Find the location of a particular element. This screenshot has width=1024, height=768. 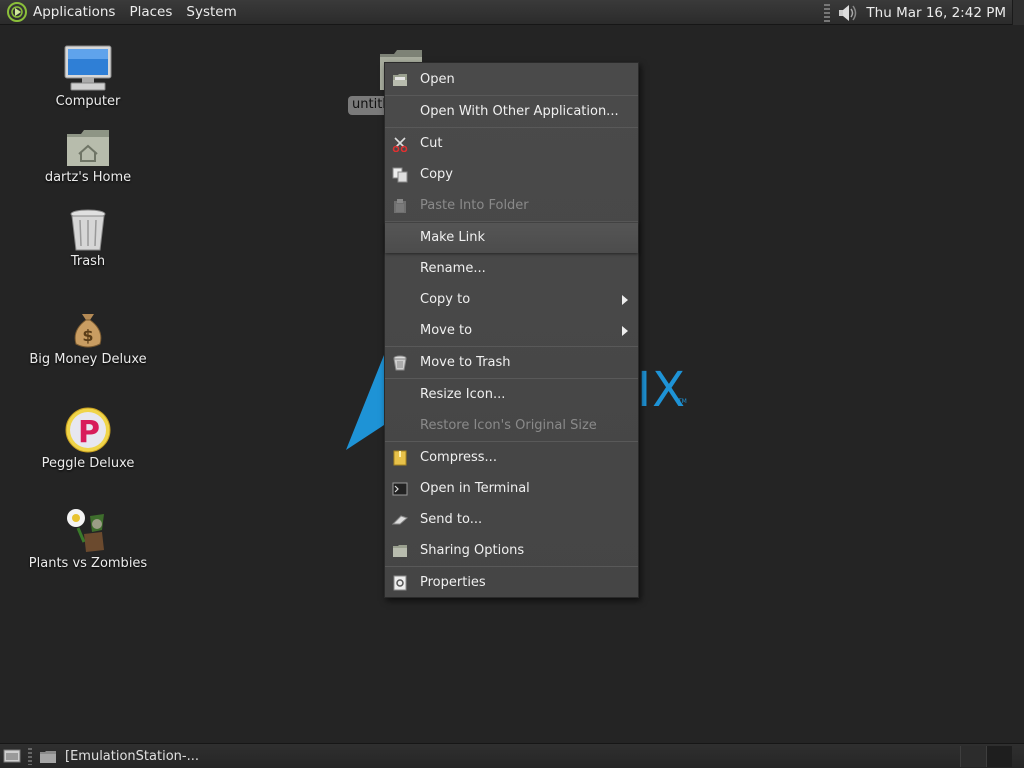

desktop-icon-computer: Computer is located at coordinates (88, 76).